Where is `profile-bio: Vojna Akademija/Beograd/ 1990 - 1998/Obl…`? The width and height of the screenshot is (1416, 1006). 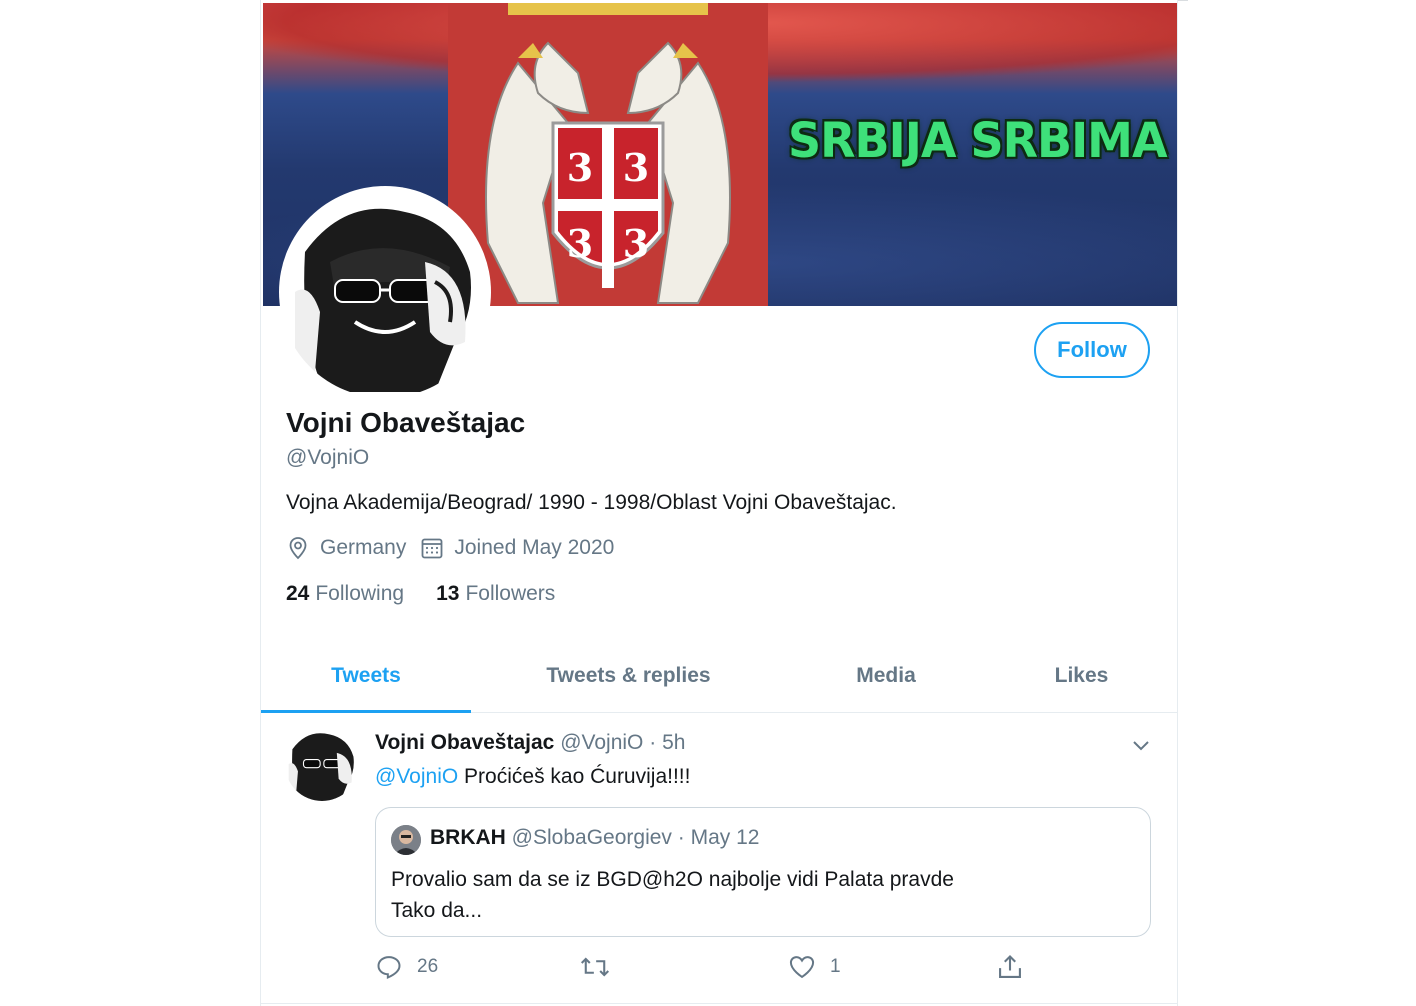 profile-bio: Vojna Akademija/Beograd/ 1990 - 1998/Obl… is located at coordinates (591, 502).